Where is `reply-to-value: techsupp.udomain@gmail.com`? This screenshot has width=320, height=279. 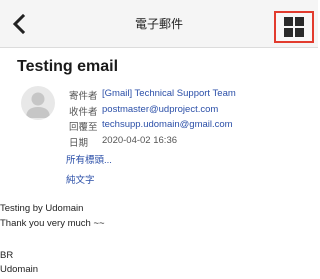
reply-to-value: techsupp.udomain@gmail.com is located at coordinates (167, 127).